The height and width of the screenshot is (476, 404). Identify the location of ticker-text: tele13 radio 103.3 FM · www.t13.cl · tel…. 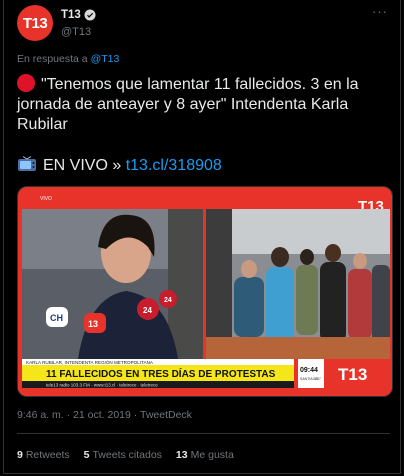
(102, 385).